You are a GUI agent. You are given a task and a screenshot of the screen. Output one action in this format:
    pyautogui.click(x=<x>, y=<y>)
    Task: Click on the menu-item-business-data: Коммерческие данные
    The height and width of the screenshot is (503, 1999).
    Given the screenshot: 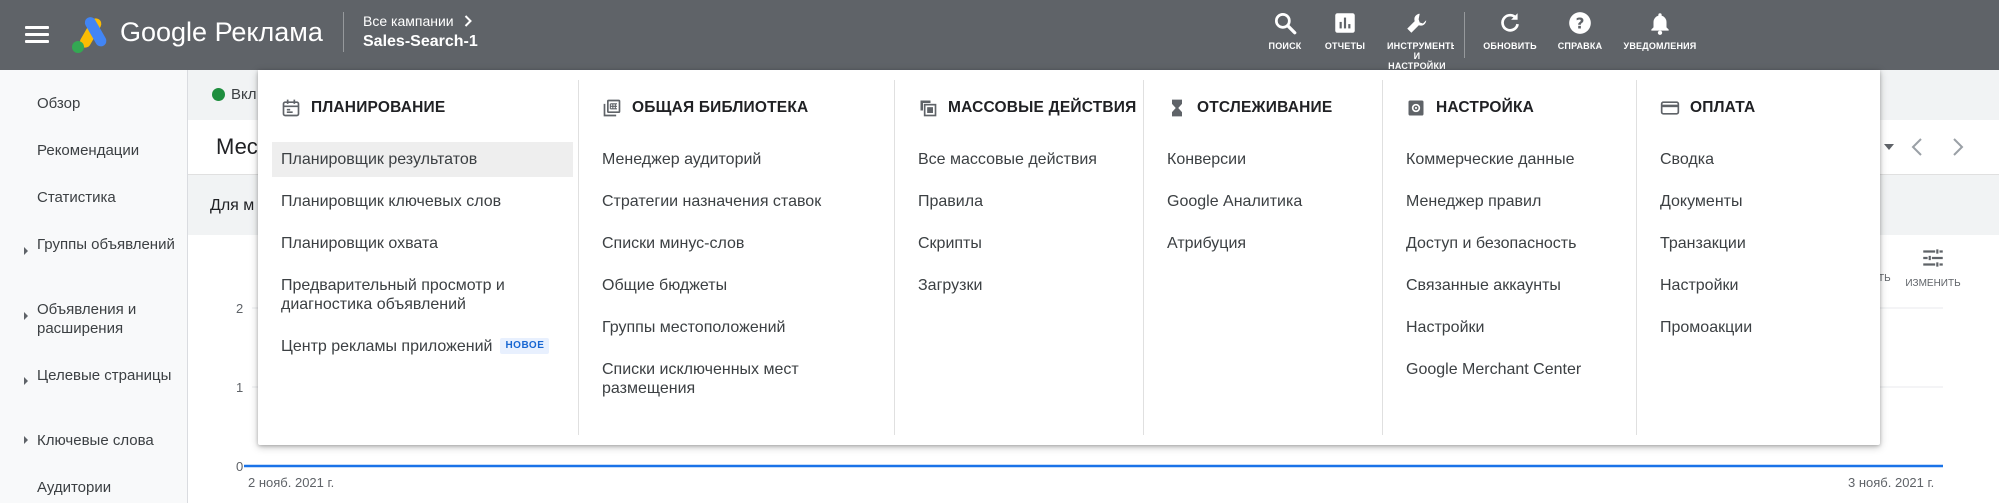 What is the action you would take?
    pyautogui.click(x=1513, y=159)
    